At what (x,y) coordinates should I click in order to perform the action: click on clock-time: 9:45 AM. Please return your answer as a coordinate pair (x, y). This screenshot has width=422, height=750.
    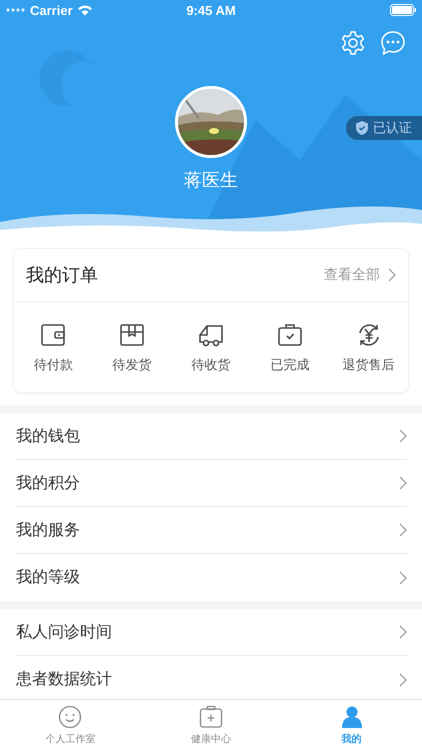
    Looking at the image, I should click on (211, 10).